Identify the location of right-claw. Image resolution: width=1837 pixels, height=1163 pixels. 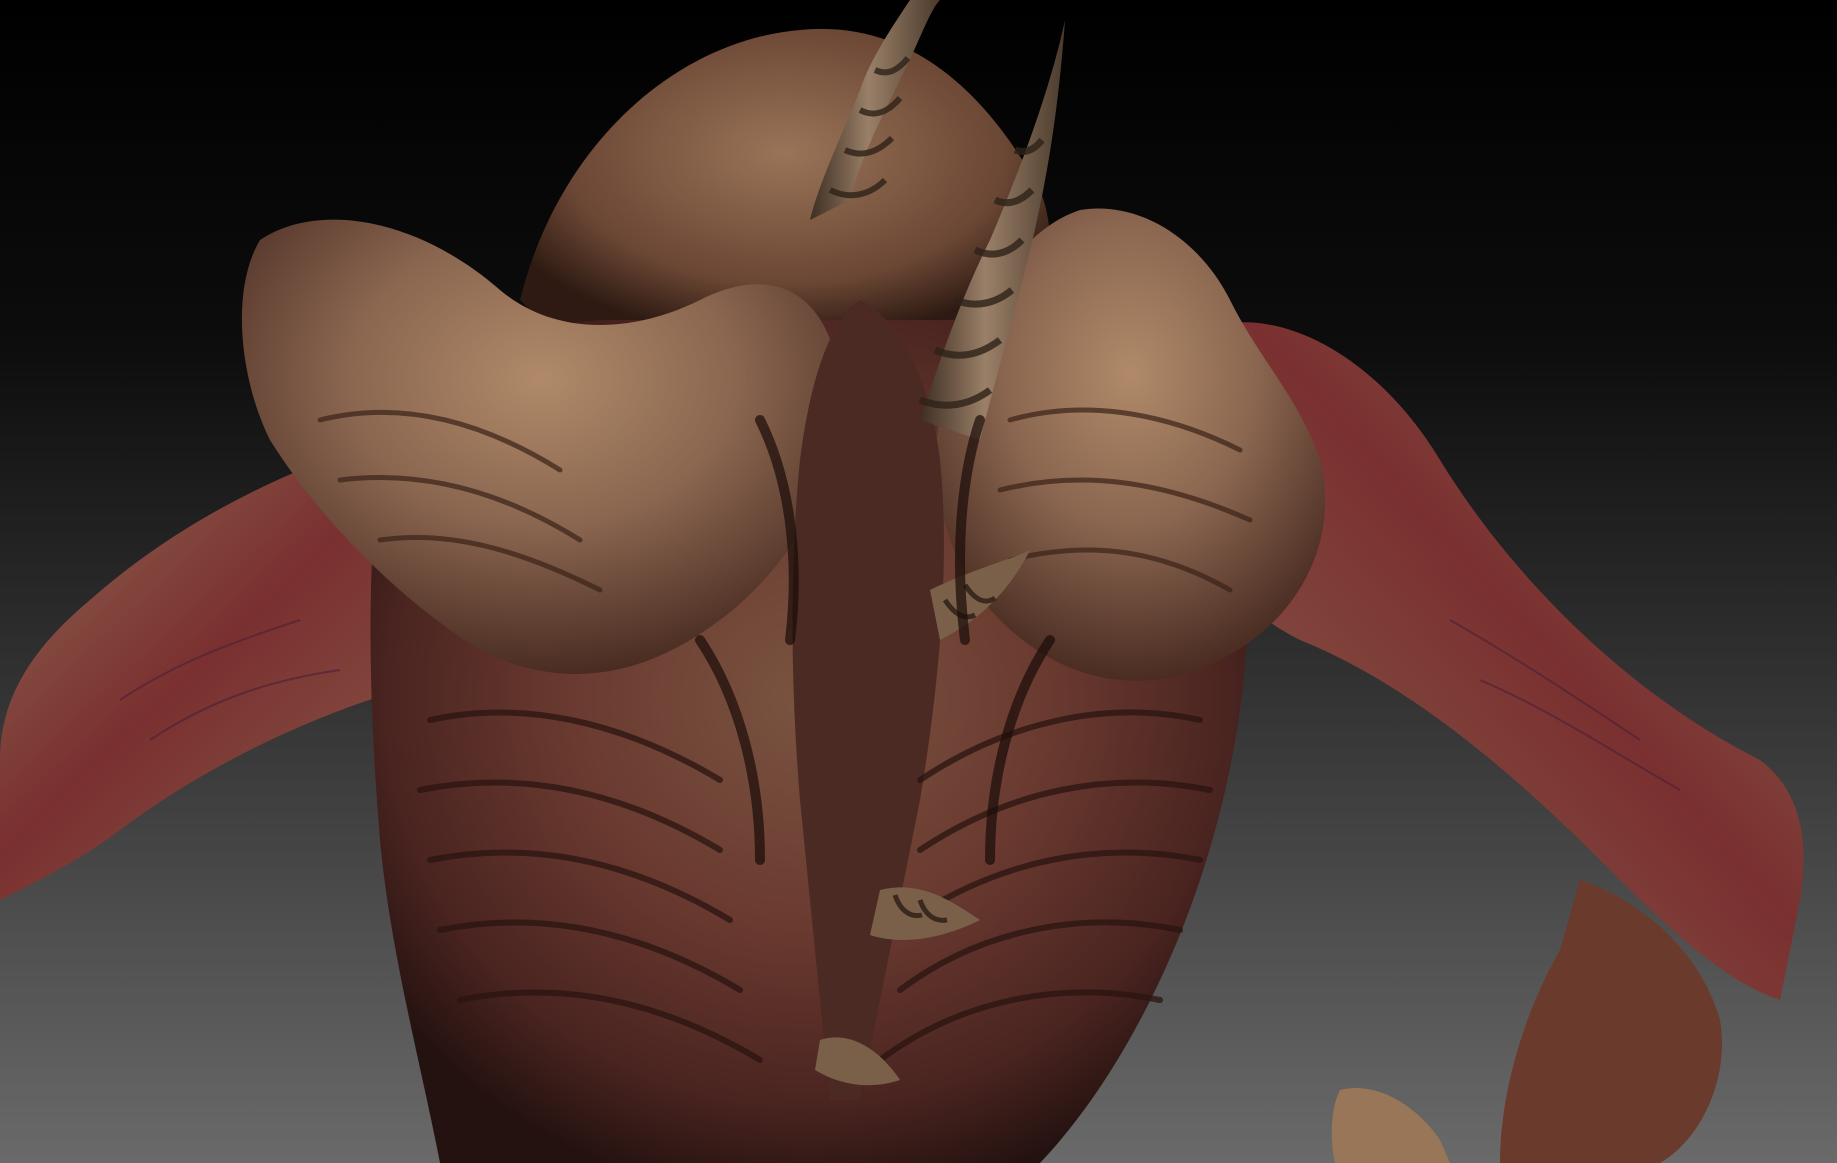
(1390, 1125).